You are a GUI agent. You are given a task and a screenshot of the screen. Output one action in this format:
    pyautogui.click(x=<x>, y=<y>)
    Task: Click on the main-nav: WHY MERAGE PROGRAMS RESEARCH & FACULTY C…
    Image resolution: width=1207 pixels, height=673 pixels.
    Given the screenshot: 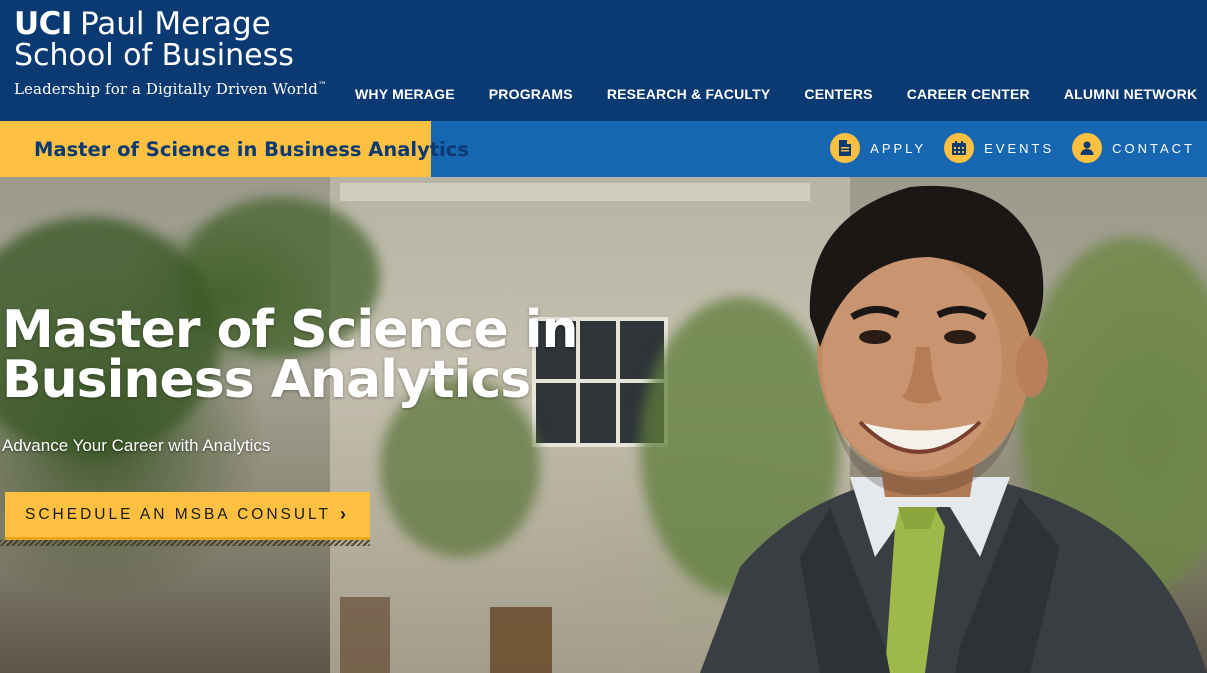 What is the action you would take?
    pyautogui.click(x=781, y=94)
    